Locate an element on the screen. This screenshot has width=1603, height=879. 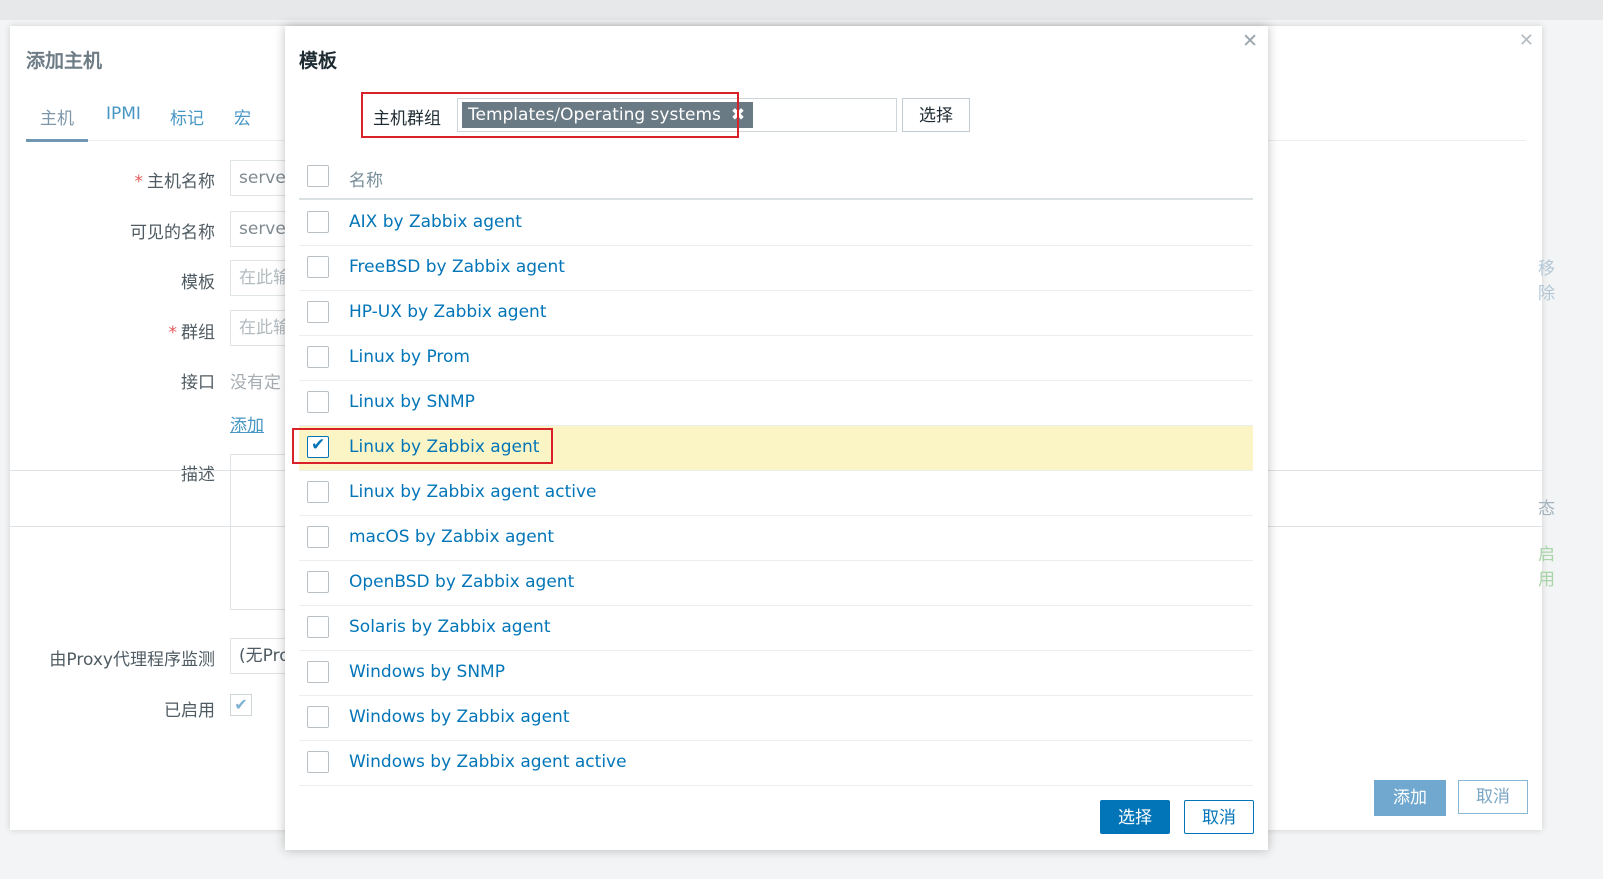
host-name-label: * 主机名称 is located at coordinates (175, 182).